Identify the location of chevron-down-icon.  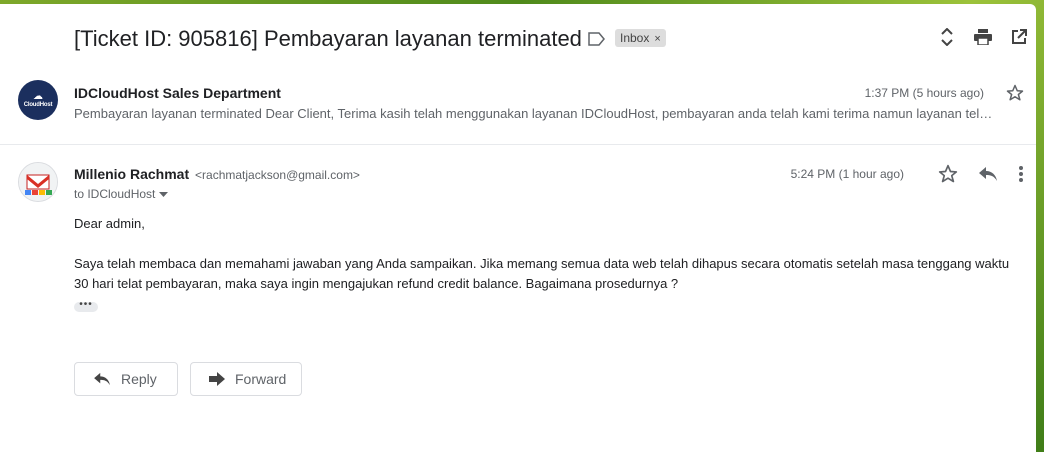
(164, 194).